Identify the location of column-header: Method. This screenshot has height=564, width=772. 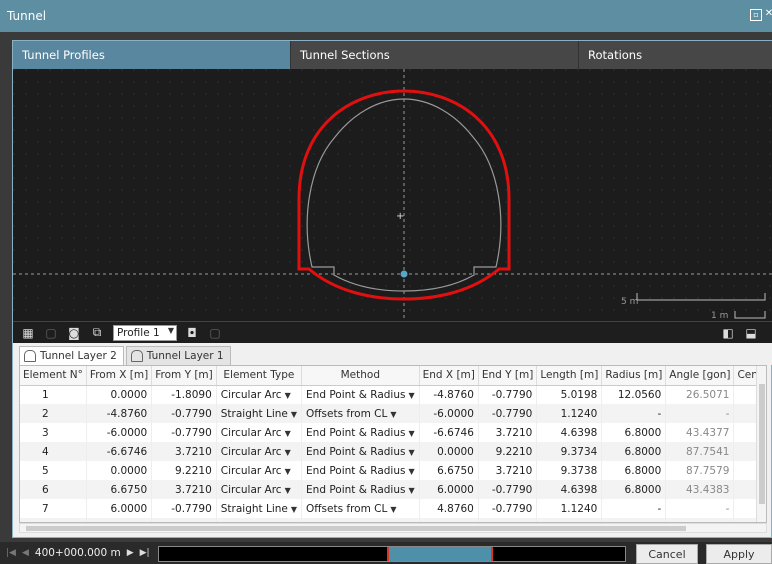
(360, 376).